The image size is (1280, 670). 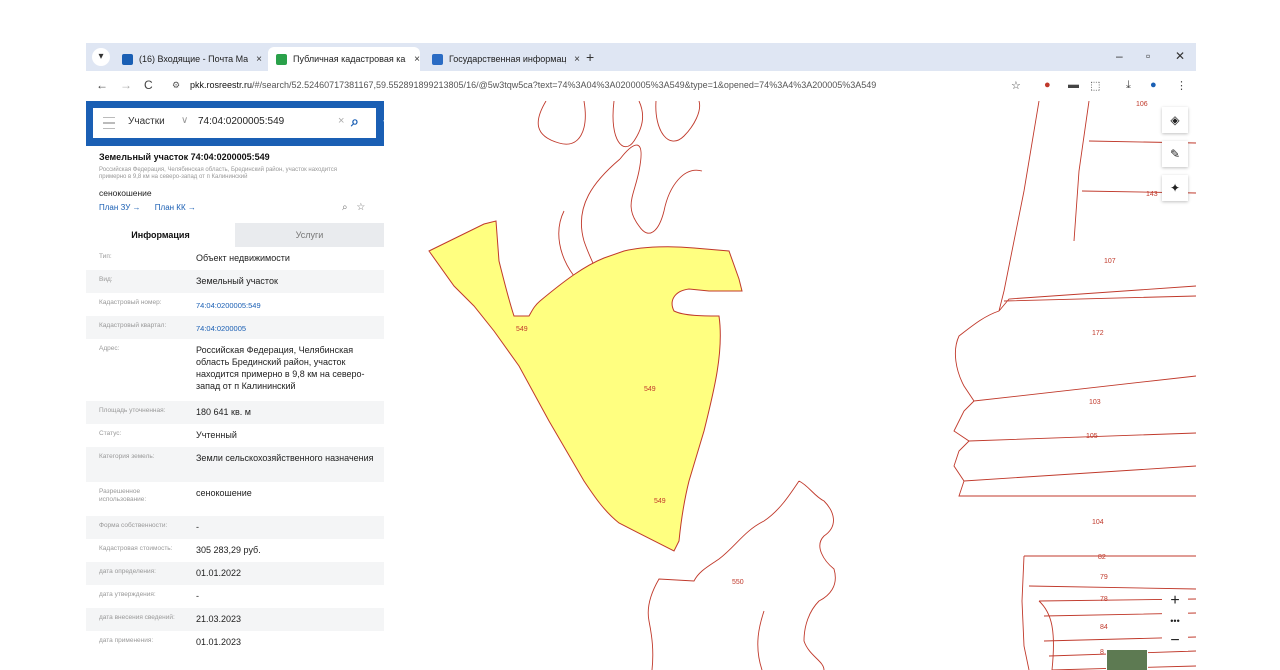 I want to click on url-domain: pkk.rosreestr.ru, so click(x=221, y=85).